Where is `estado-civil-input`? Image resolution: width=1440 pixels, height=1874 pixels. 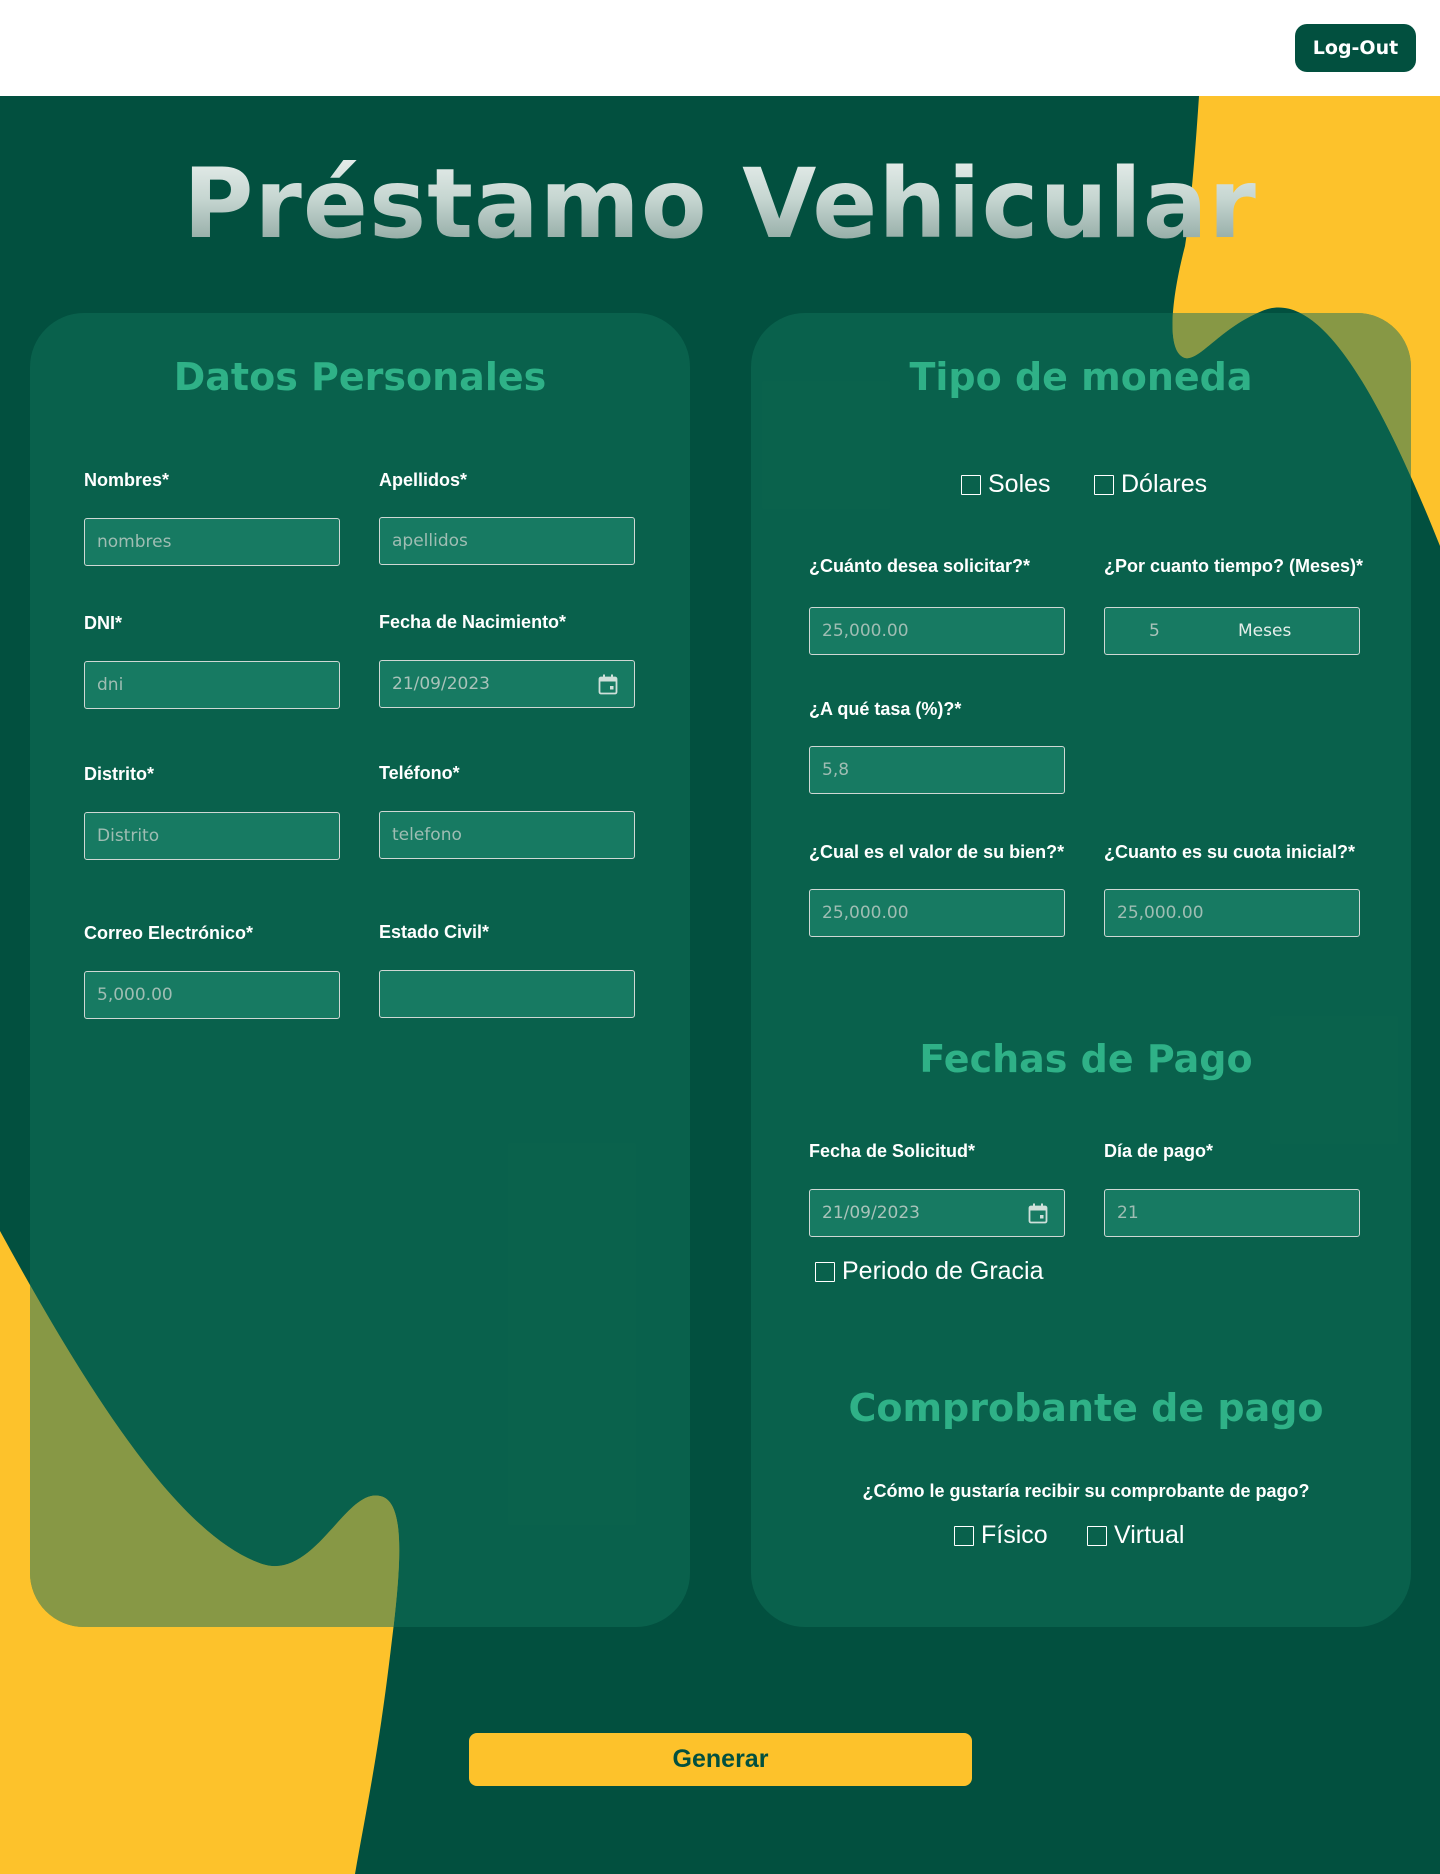
estado-civil-input is located at coordinates (513, 994).